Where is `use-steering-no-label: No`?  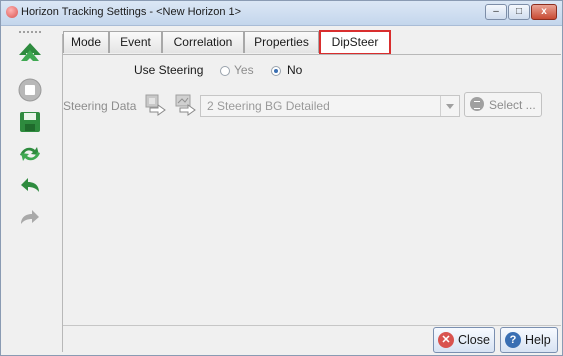 use-steering-no-label: No is located at coordinates (294, 70).